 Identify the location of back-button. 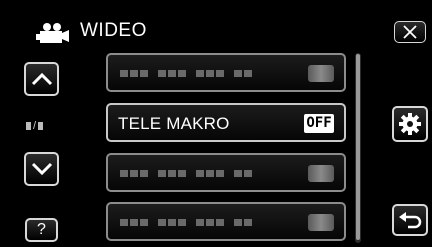
(410, 220).